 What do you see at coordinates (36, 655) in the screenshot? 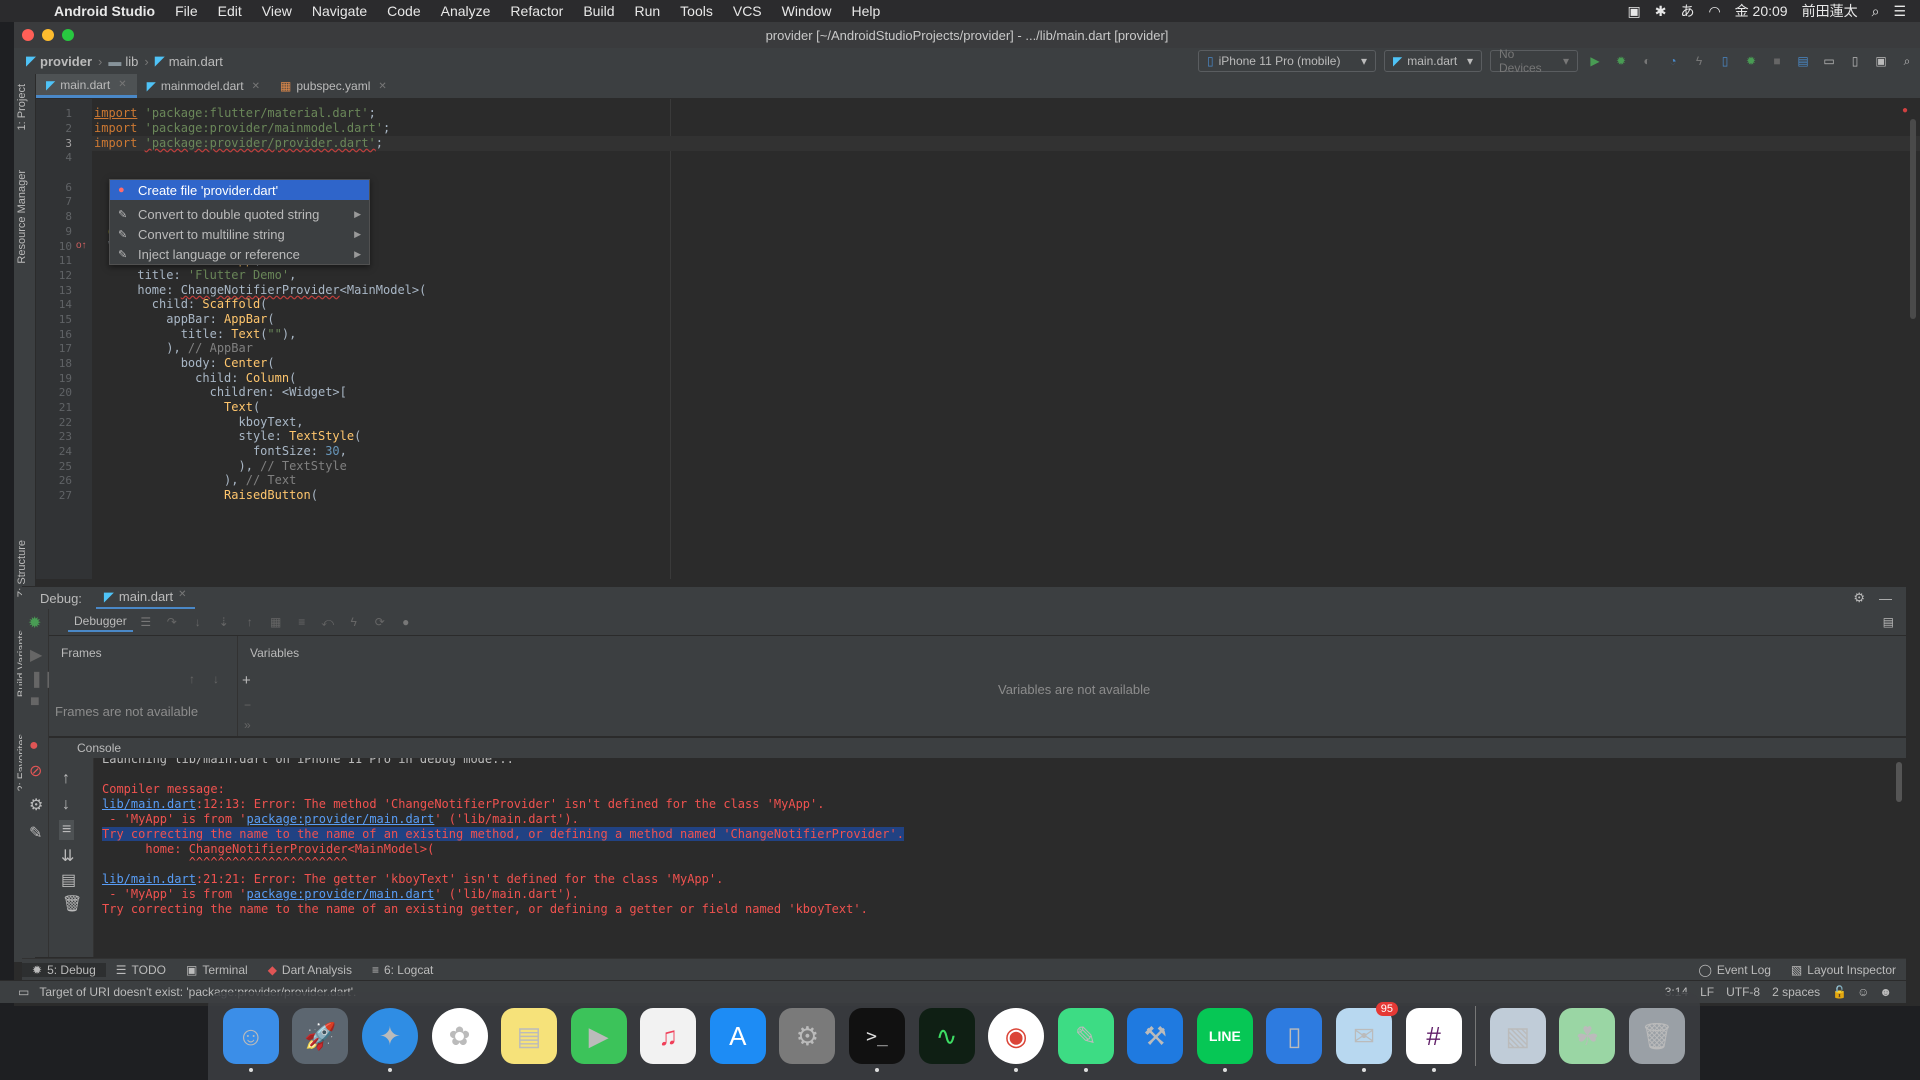
I see `resume-icon: ▶` at bounding box center [36, 655].